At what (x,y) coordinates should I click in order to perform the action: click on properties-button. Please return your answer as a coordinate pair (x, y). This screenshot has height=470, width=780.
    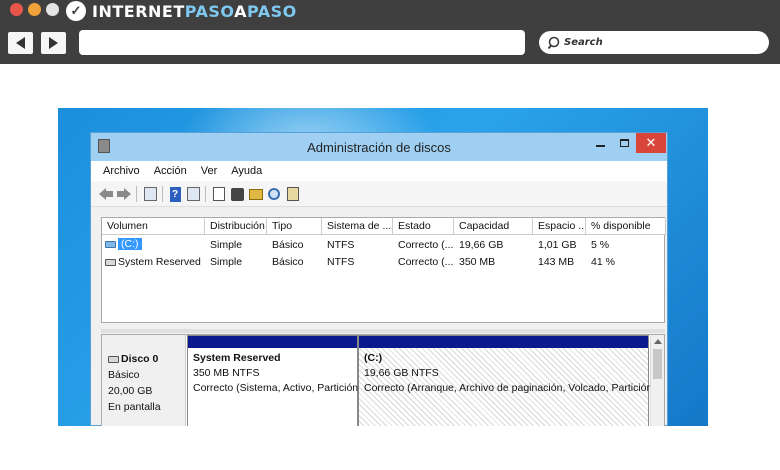
    Looking at the image, I should click on (293, 194).